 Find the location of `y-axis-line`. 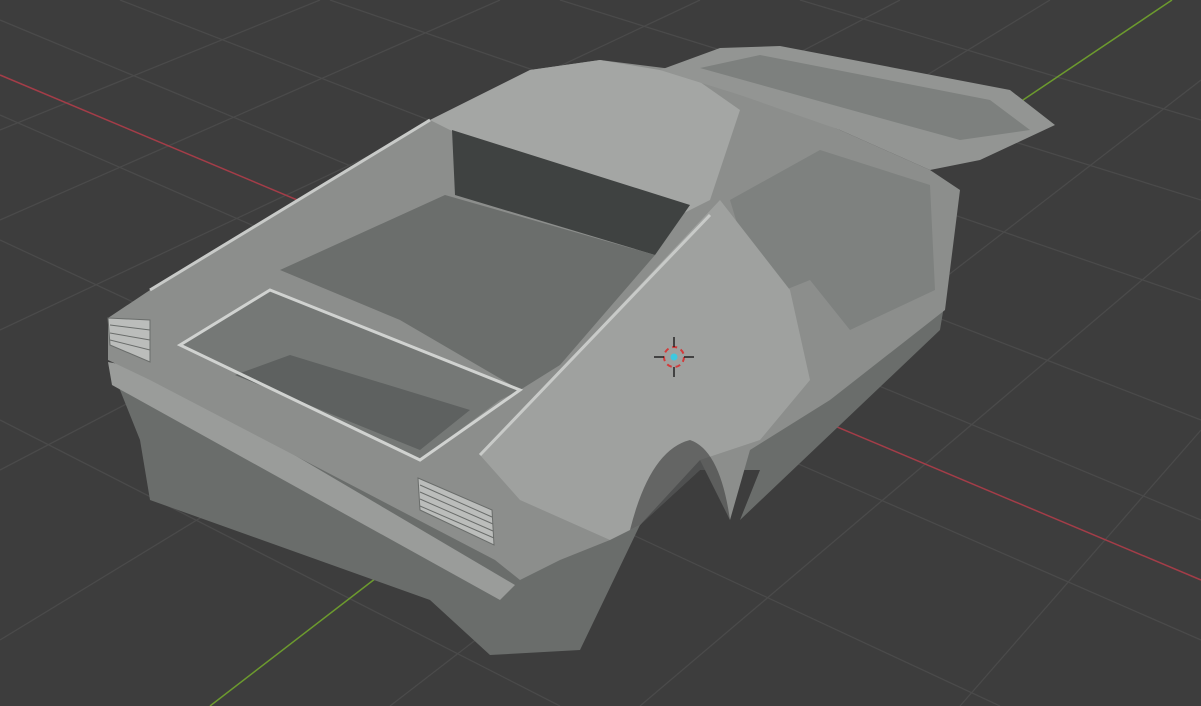

y-axis-line is located at coordinates (1096, 51).